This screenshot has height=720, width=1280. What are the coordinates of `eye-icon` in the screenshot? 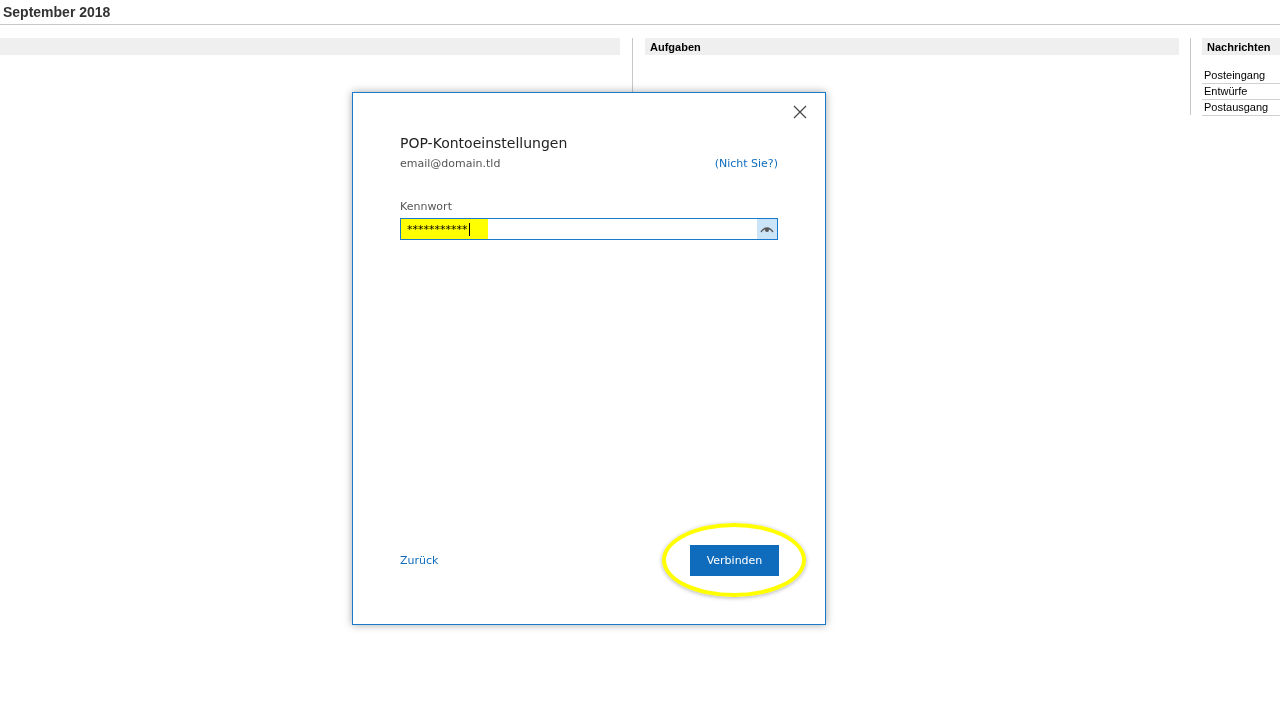 It's located at (767, 229).